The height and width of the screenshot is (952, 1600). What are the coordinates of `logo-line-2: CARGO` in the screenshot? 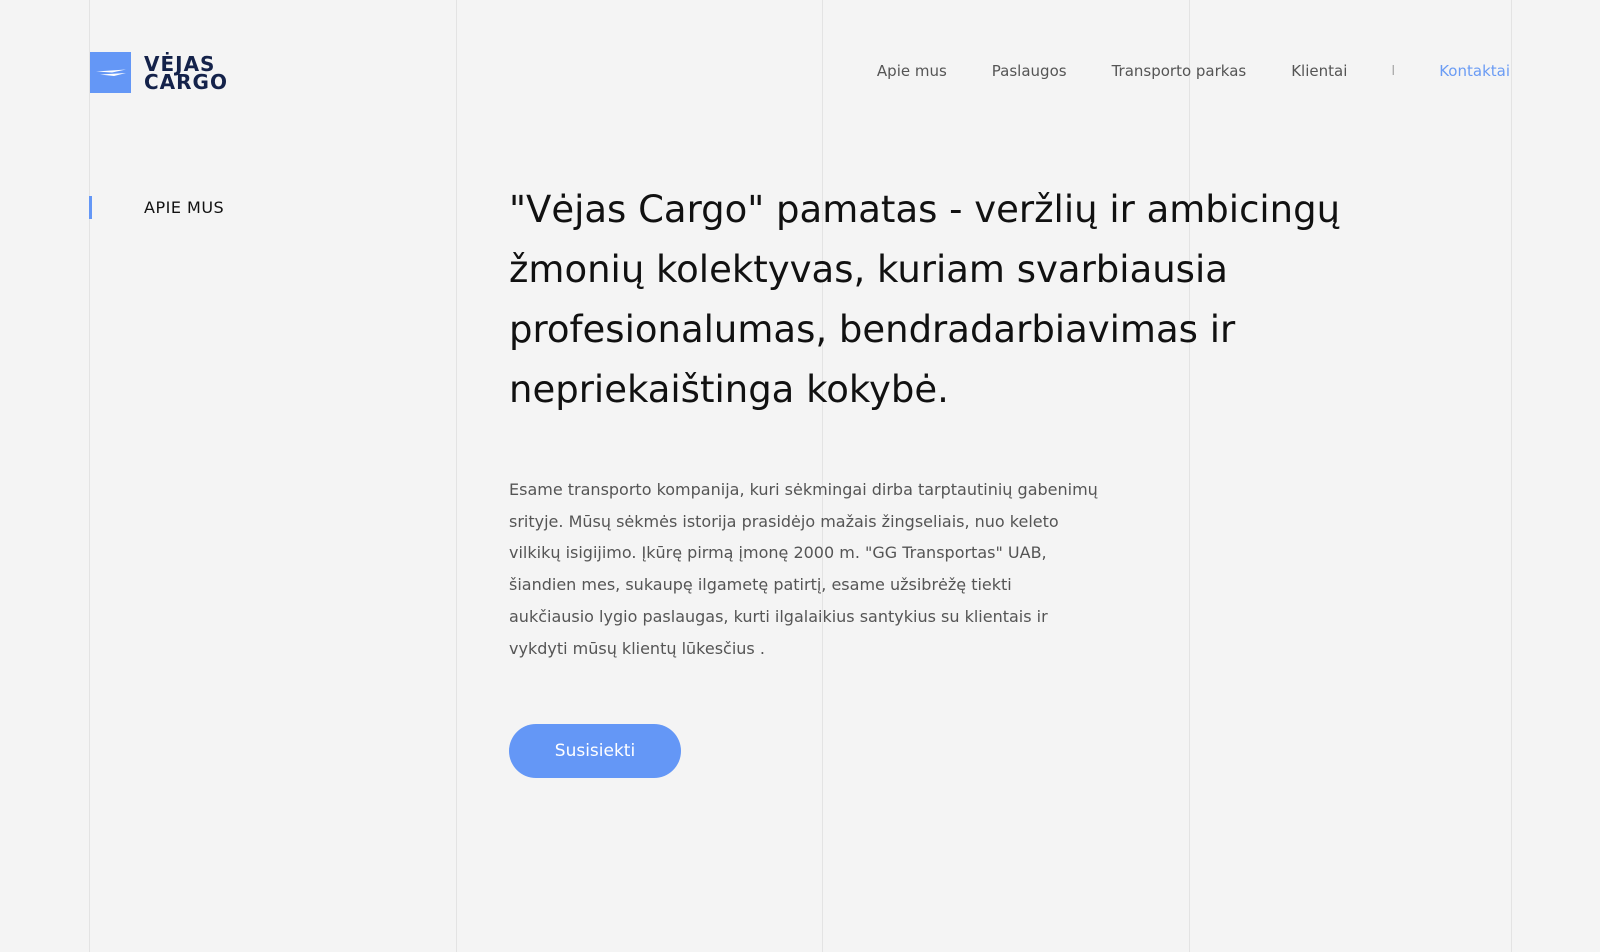 It's located at (186, 81).